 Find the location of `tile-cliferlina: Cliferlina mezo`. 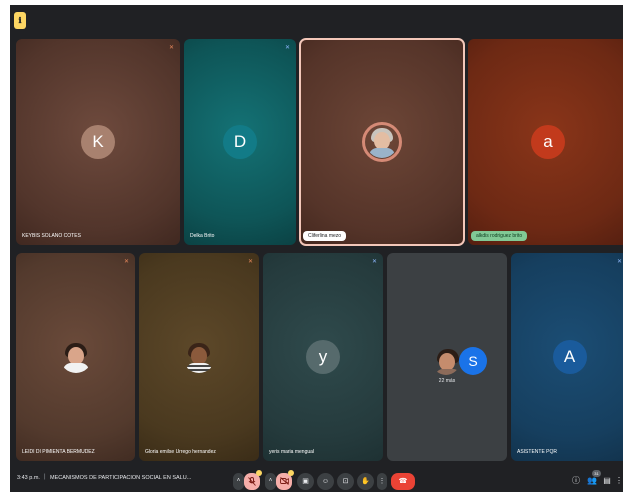

tile-cliferlina: Cliferlina mezo is located at coordinates (382, 142).